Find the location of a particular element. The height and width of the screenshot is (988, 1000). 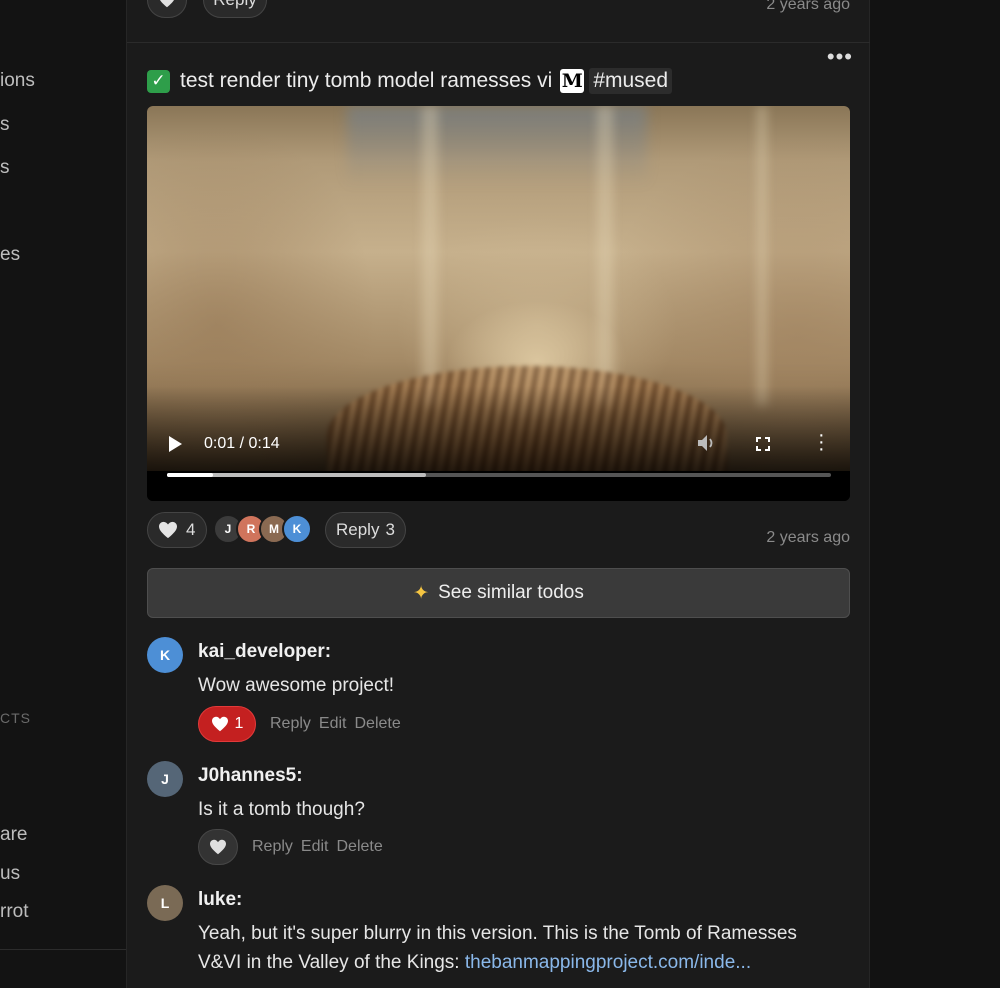

volume-icon is located at coordinates (706, 445).